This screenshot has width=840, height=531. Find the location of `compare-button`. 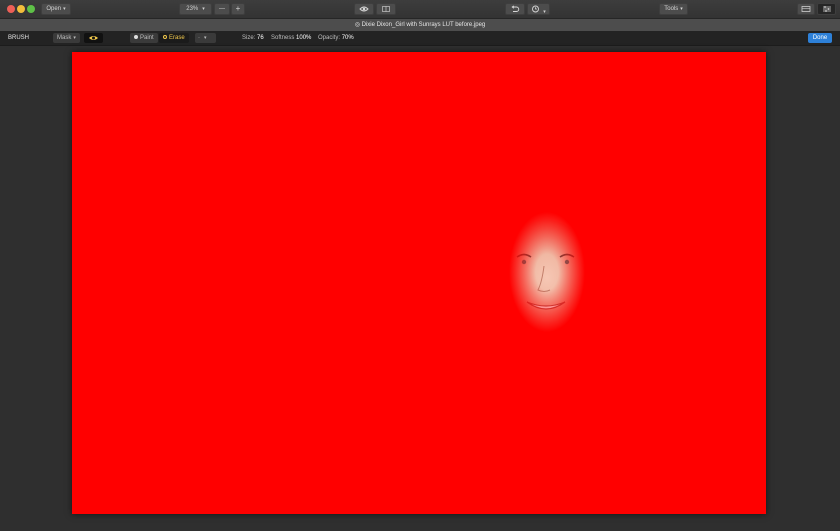

compare-button is located at coordinates (386, 9).